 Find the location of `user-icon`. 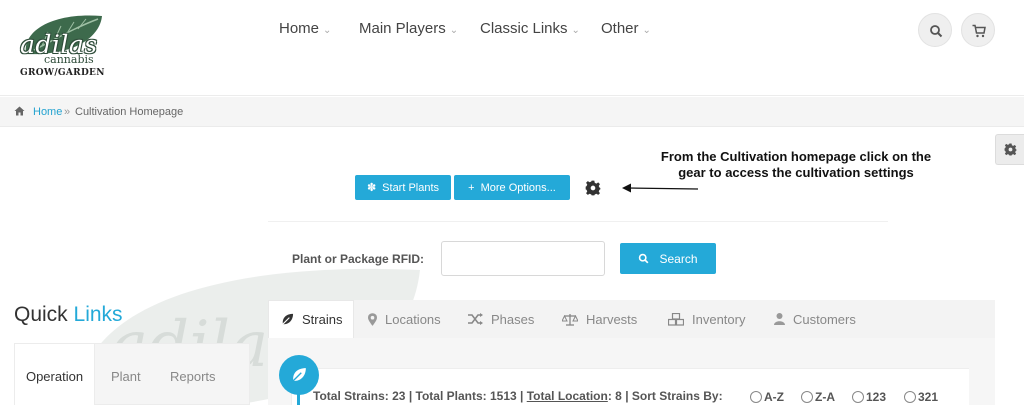

user-icon is located at coordinates (779, 319).